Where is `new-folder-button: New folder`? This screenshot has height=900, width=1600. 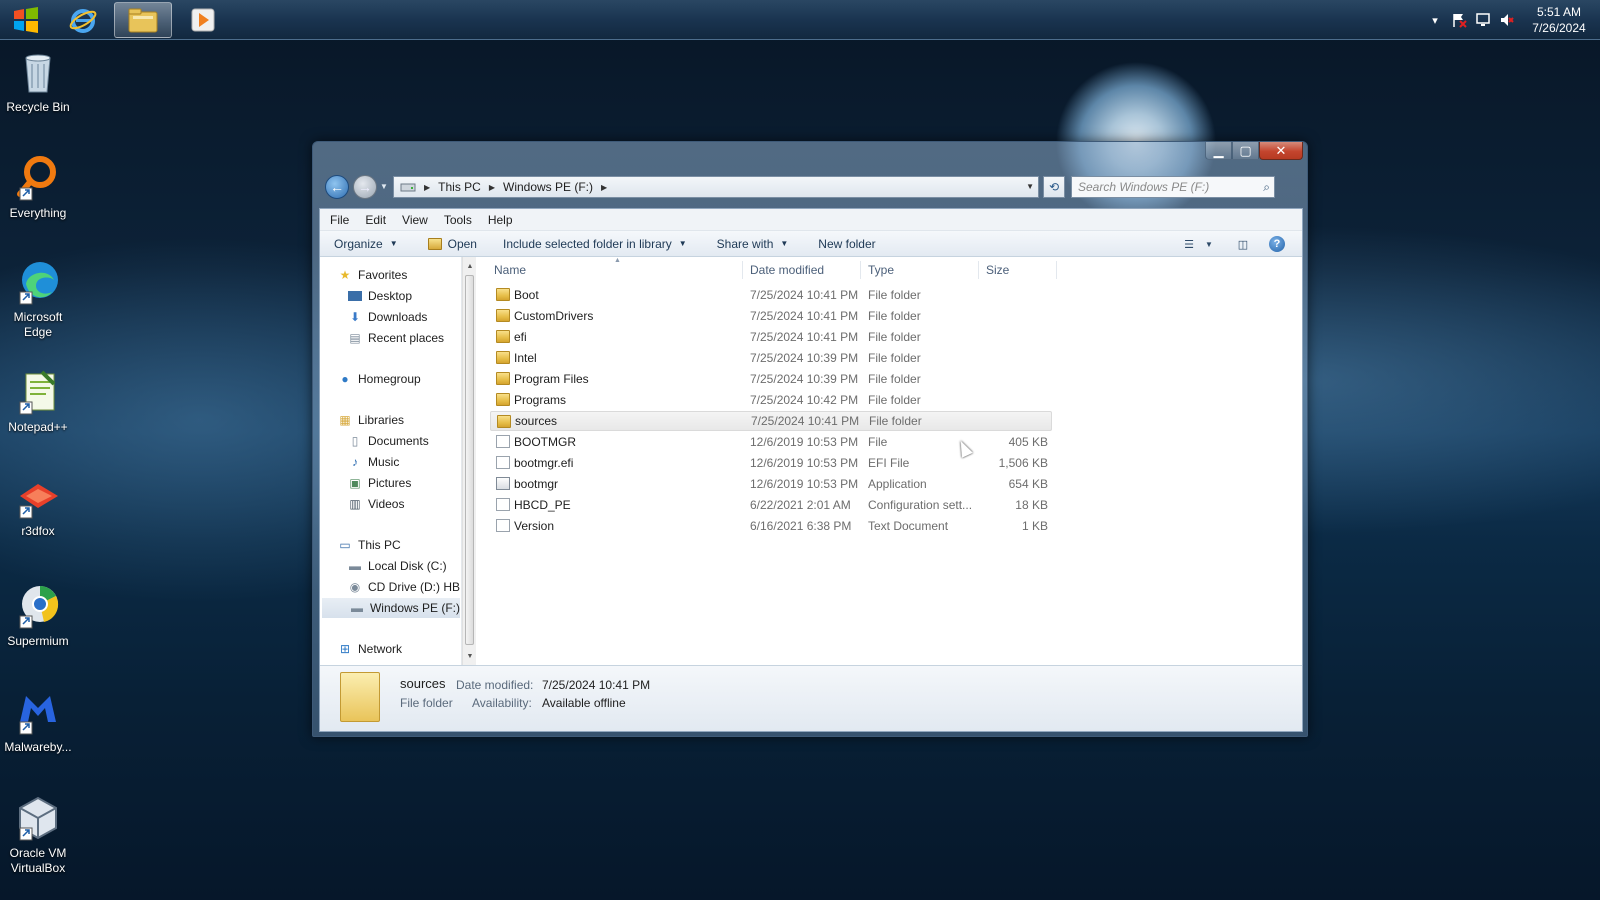 new-folder-button: New folder is located at coordinates (846, 244).